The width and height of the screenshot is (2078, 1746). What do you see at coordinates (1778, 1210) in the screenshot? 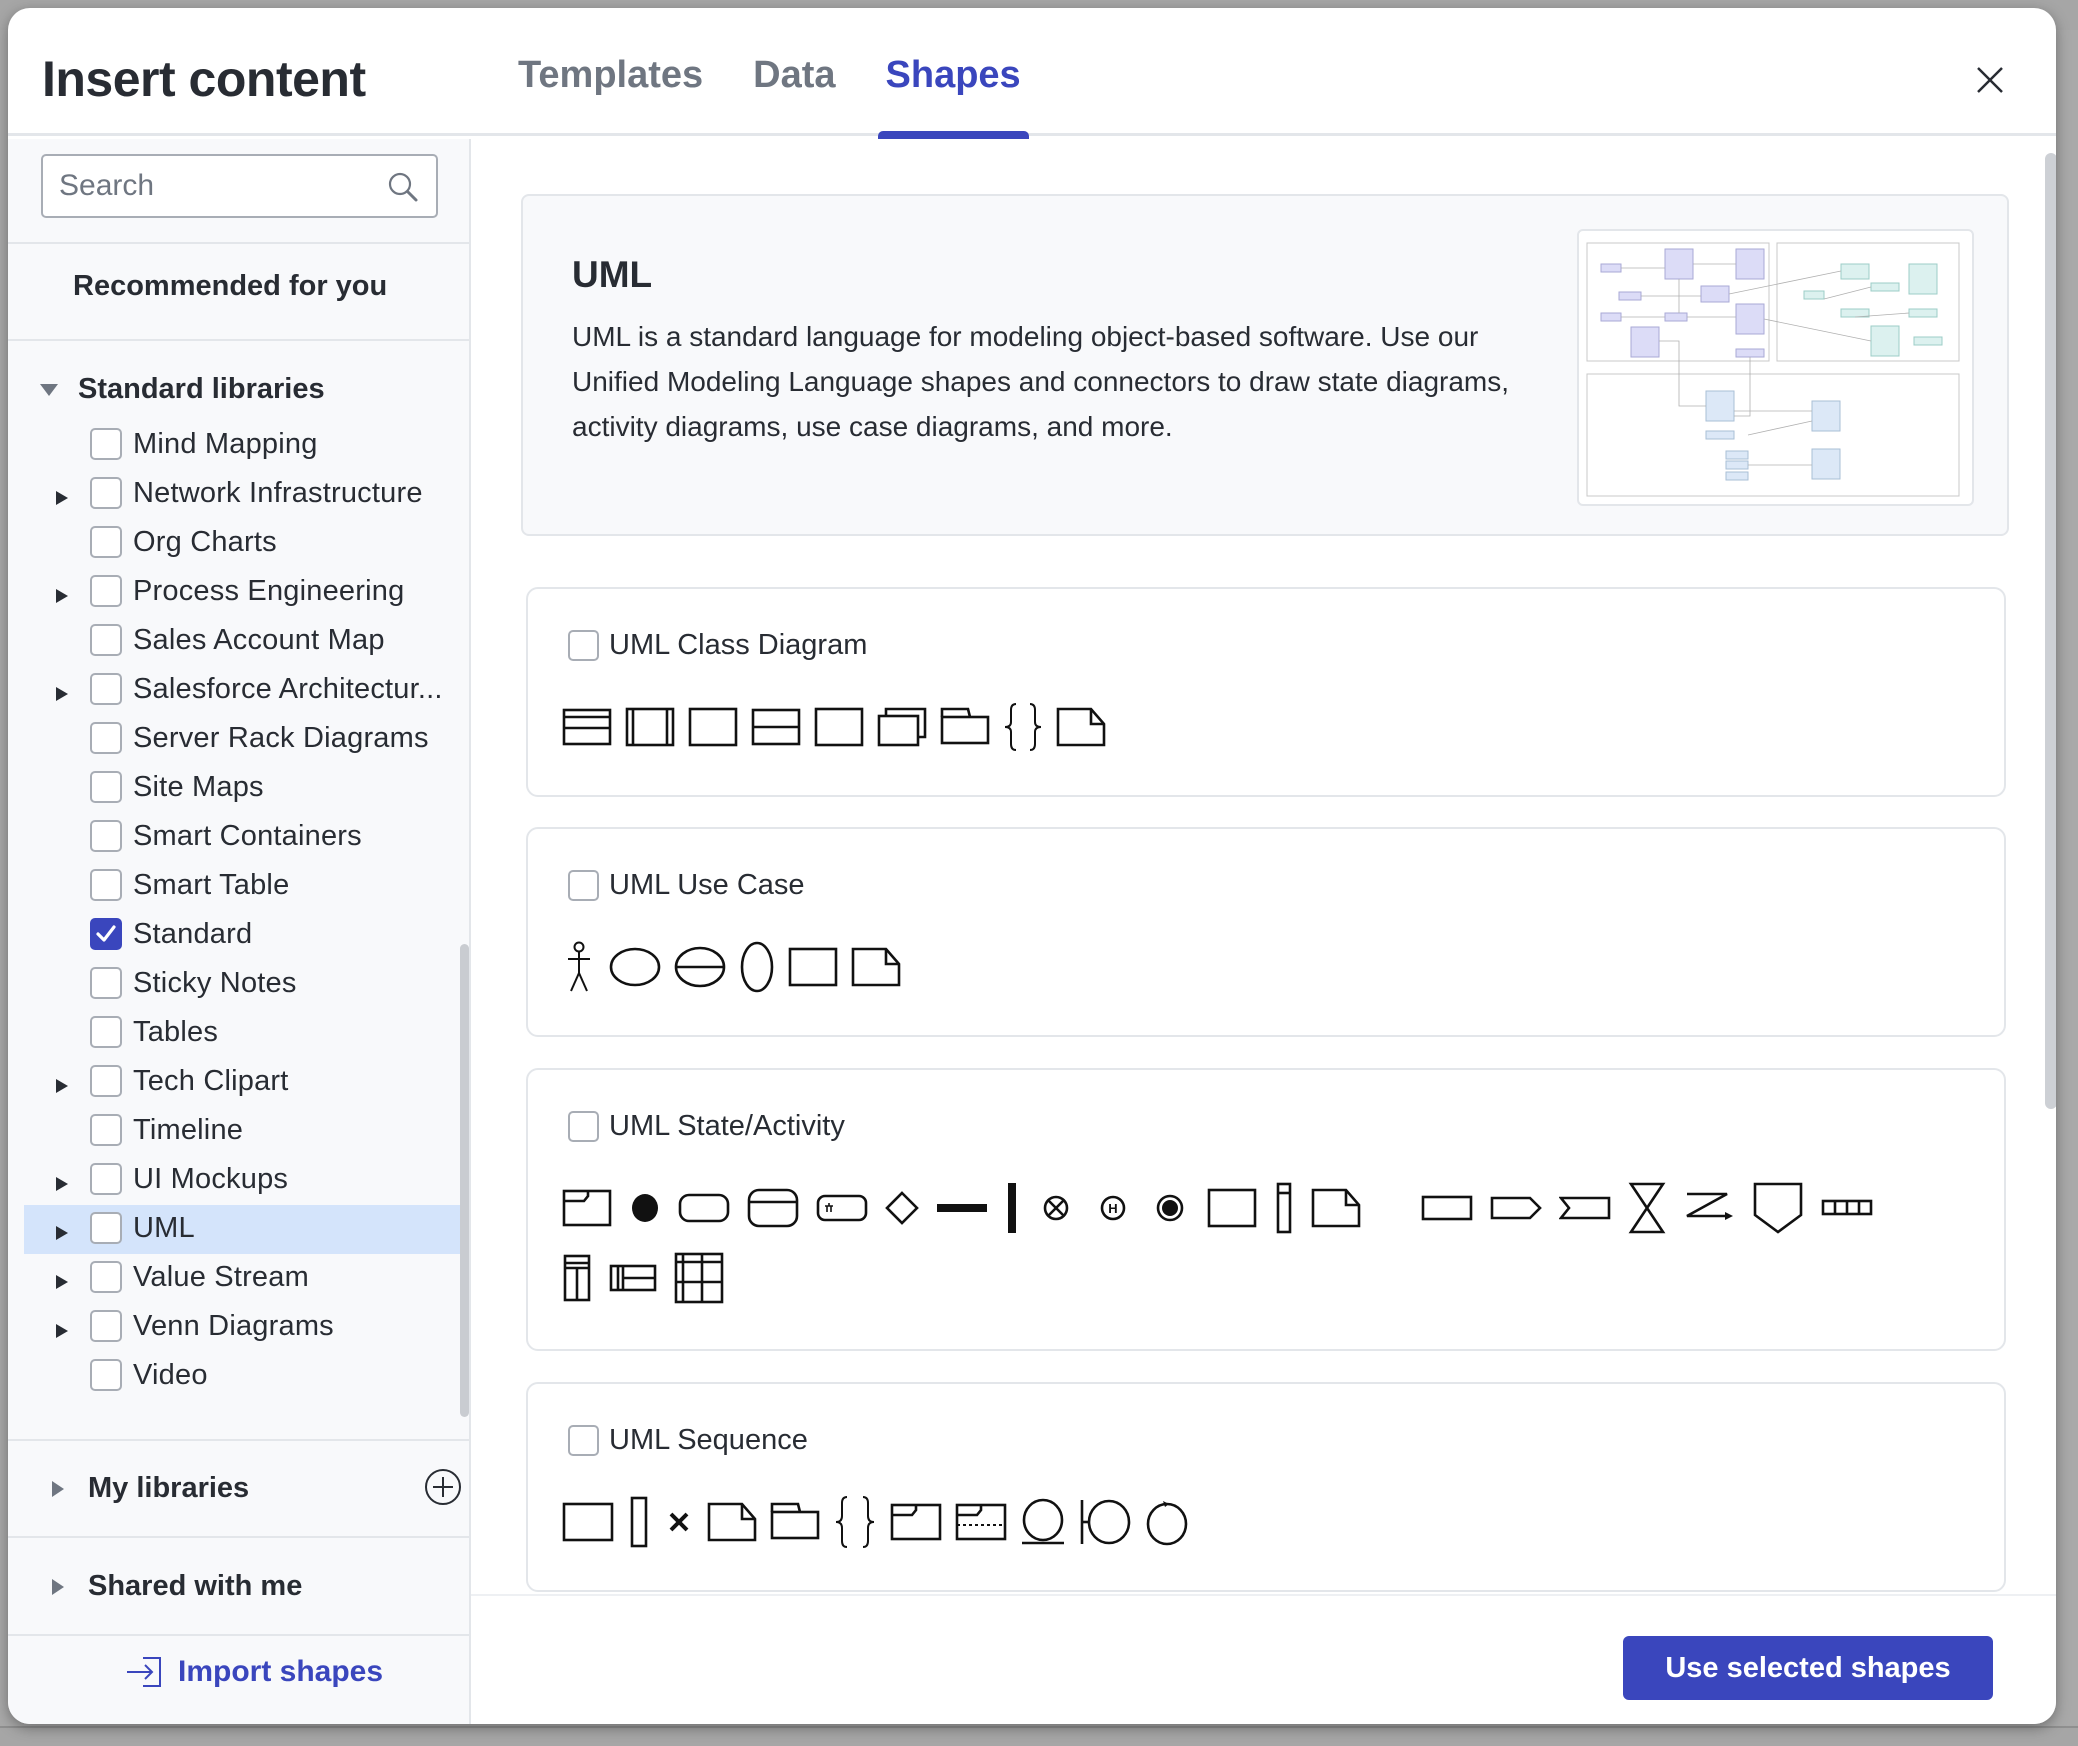
I see `pin-shape-shape-icon` at bounding box center [1778, 1210].